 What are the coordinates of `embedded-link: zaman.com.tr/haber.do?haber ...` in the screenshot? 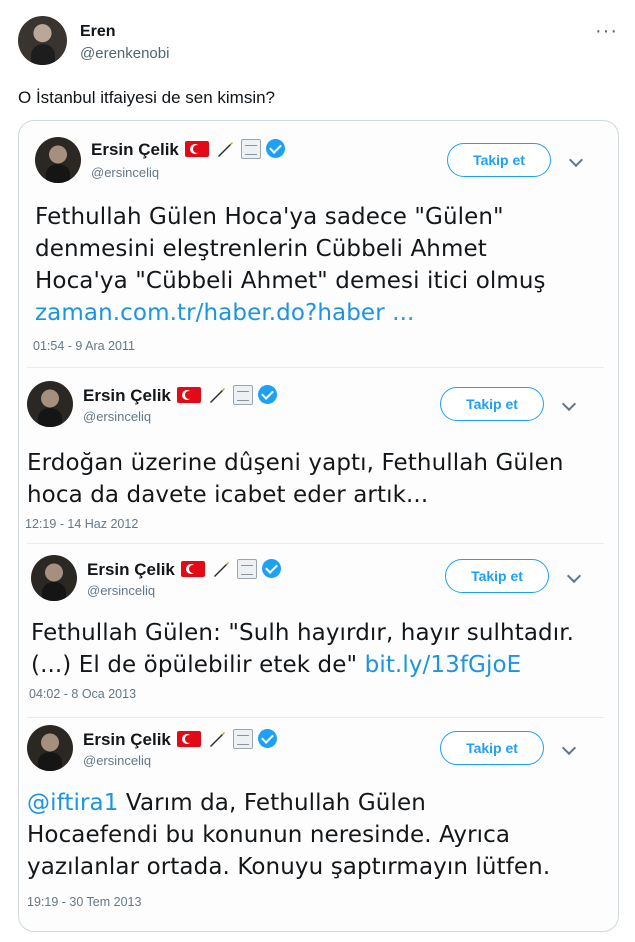 It's located at (290, 313).